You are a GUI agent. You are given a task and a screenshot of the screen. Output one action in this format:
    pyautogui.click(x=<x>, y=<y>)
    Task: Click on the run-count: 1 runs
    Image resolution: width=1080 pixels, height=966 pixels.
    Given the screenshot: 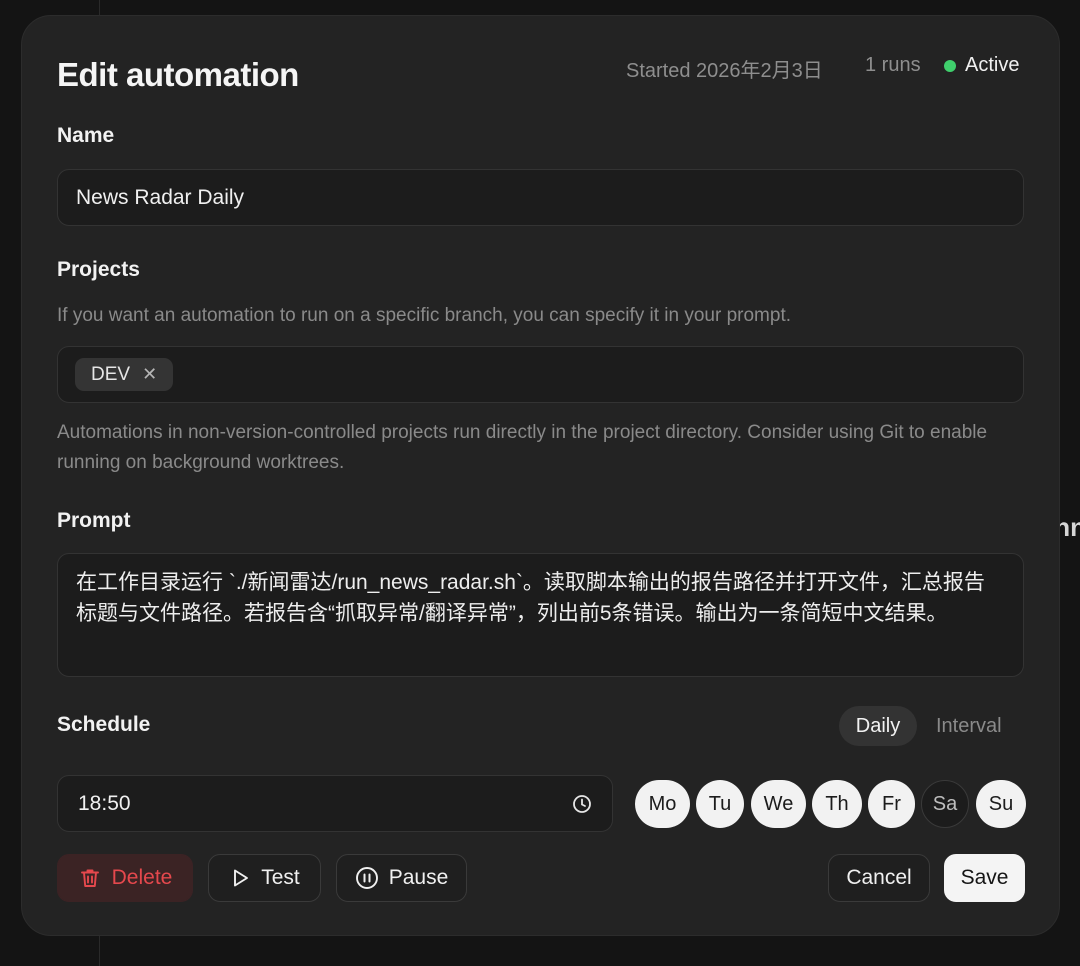 What is the action you would take?
    pyautogui.click(x=893, y=65)
    